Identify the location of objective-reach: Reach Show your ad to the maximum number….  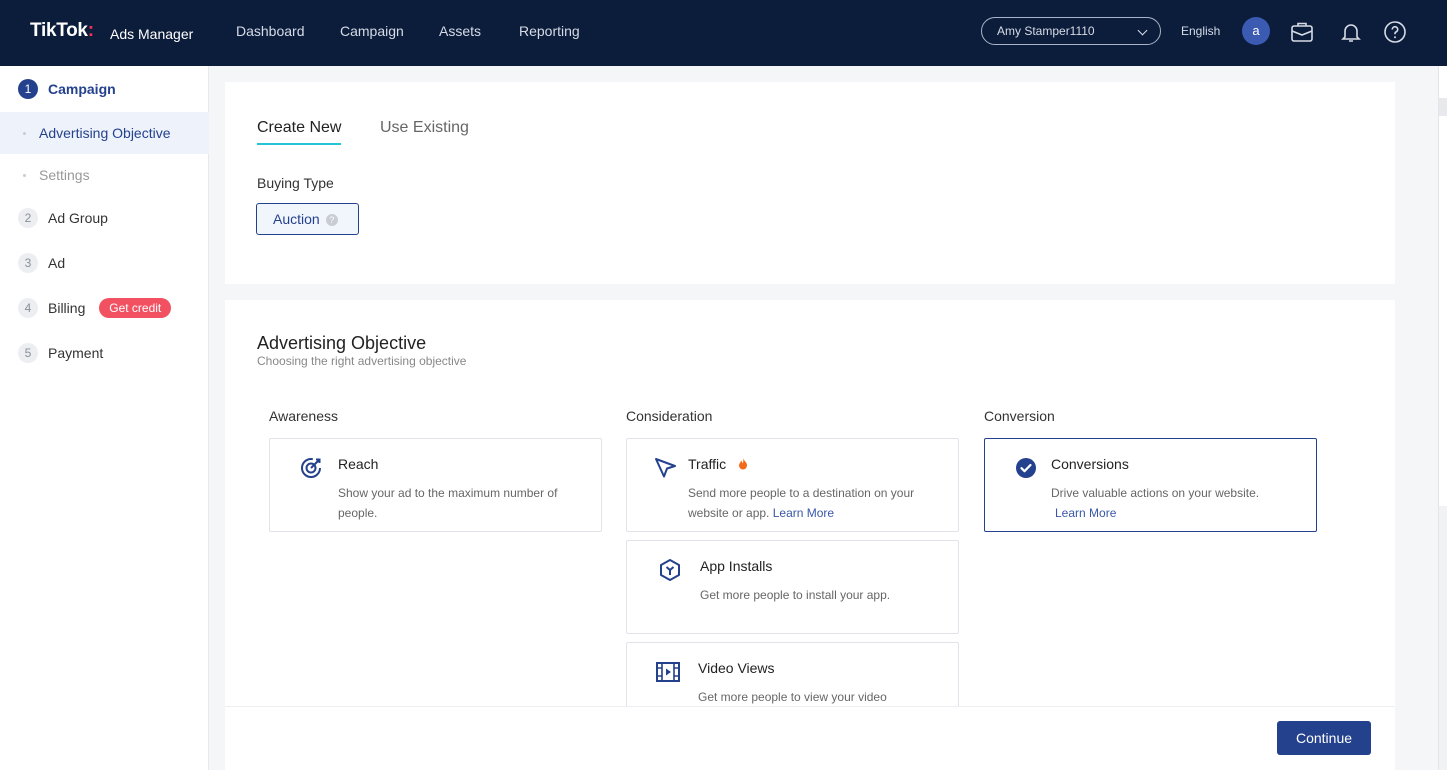
(435, 485).